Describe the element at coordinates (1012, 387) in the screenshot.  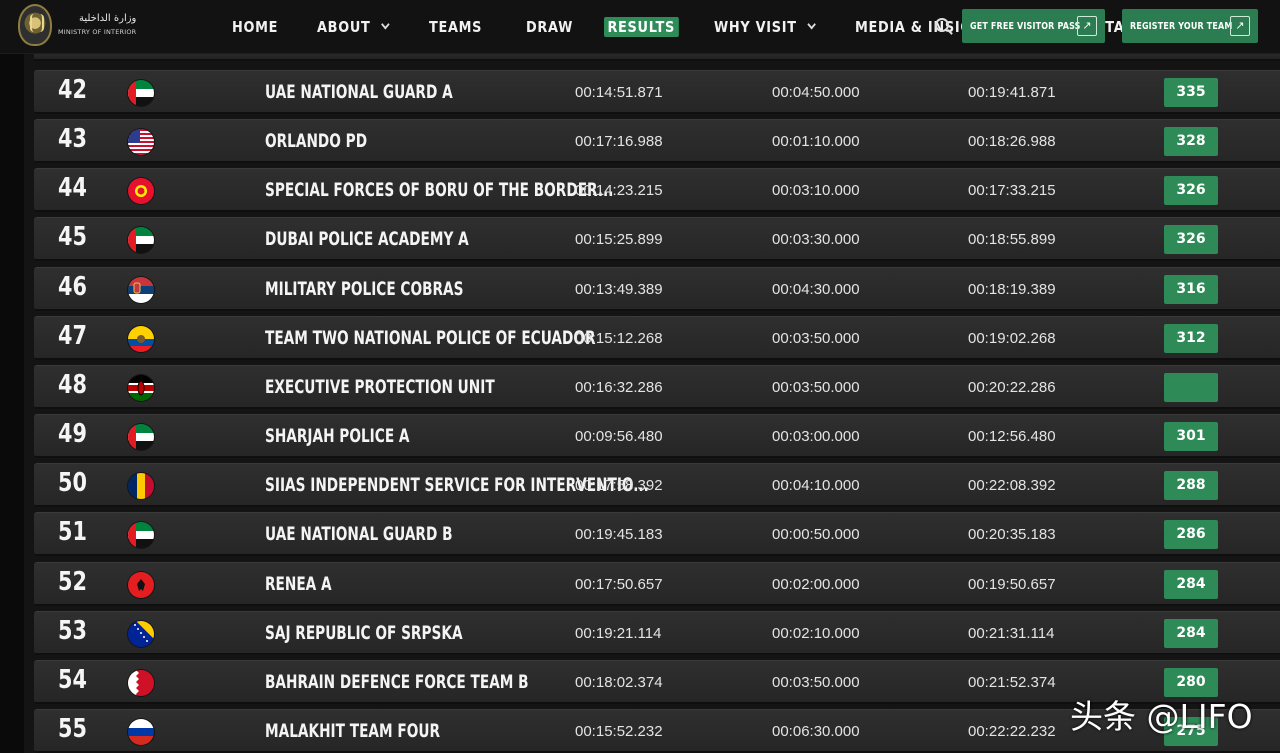
I see `time-total: 00:20:22.286` at that location.